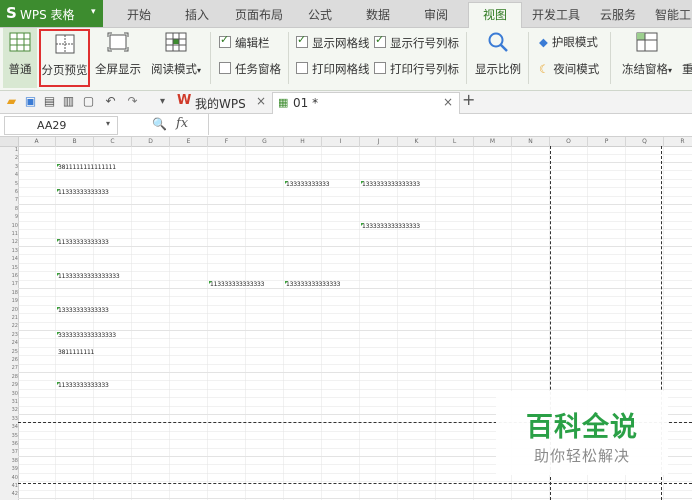  What do you see at coordinates (366, 103) in the screenshot?
I see `doc-tab-01: ▦ 01 * ×` at bounding box center [366, 103].